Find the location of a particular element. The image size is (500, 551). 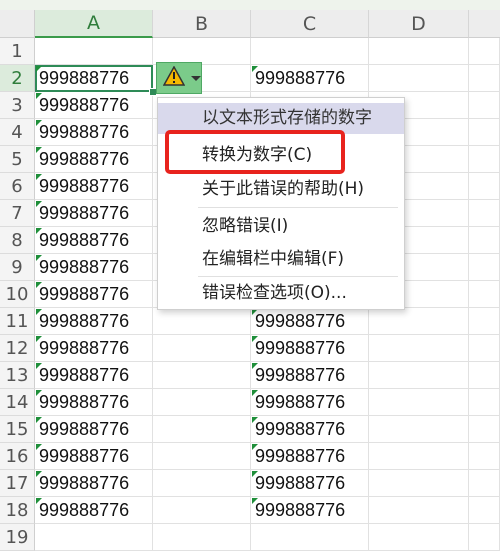

cell-e14 is located at coordinates (484, 402).